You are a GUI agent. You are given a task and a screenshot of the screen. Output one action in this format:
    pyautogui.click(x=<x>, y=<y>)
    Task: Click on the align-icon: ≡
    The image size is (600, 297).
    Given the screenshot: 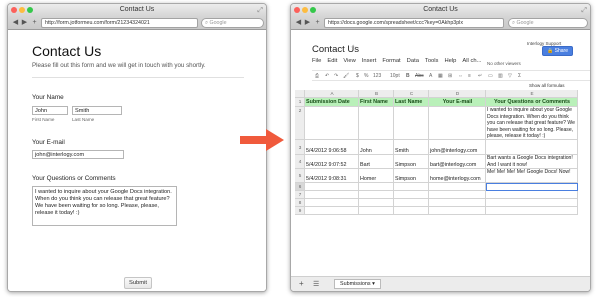 What is the action you would take?
    pyautogui.click(x=469, y=76)
    